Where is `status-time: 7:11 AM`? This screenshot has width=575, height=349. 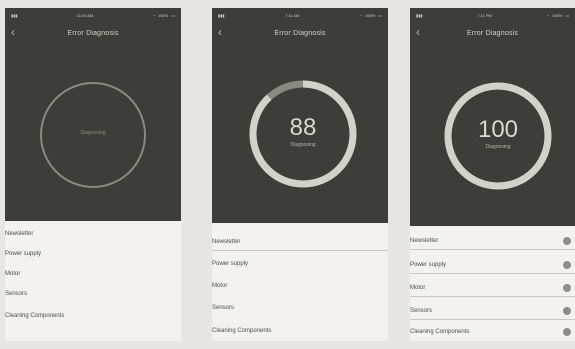 status-time: 7:11 AM is located at coordinates (292, 15).